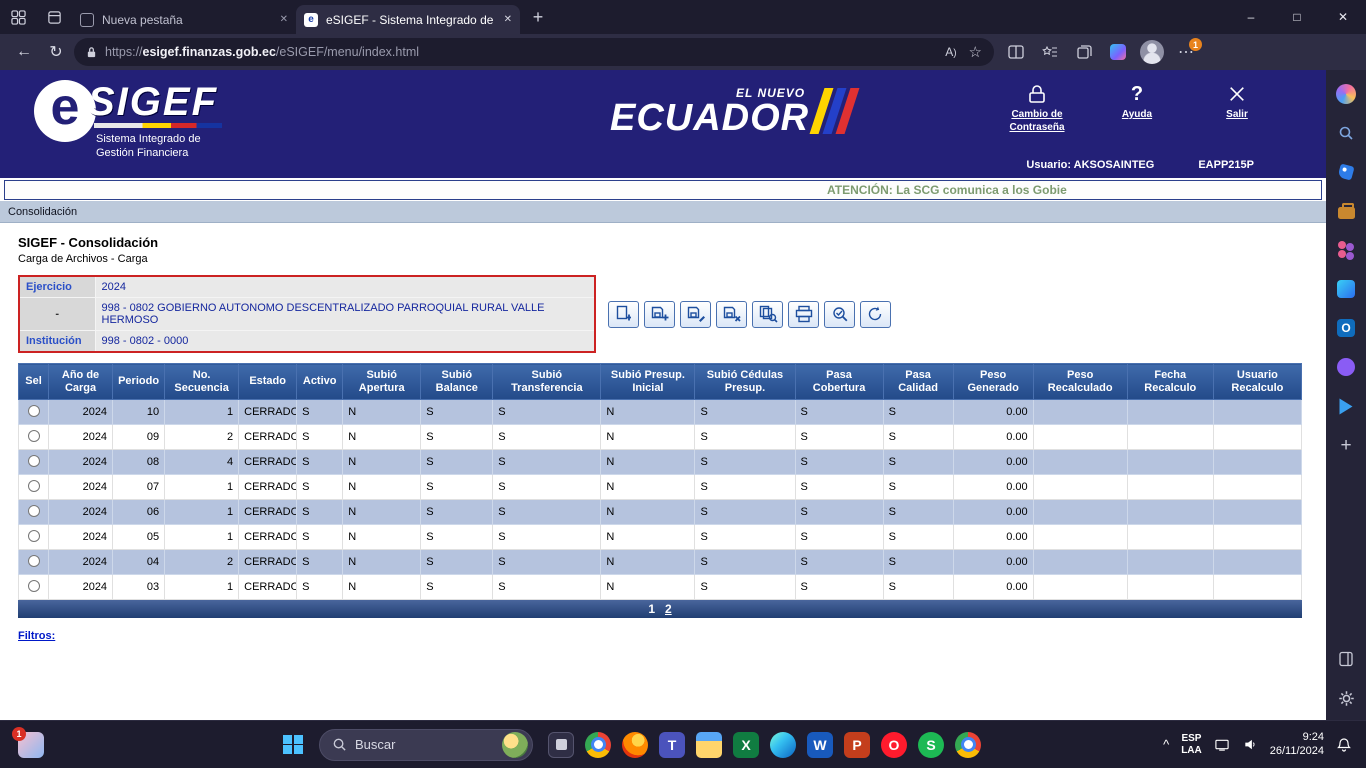  What do you see at coordinates (1250, 744) in the screenshot?
I see `volume-icon` at bounding box center [1250, 744].